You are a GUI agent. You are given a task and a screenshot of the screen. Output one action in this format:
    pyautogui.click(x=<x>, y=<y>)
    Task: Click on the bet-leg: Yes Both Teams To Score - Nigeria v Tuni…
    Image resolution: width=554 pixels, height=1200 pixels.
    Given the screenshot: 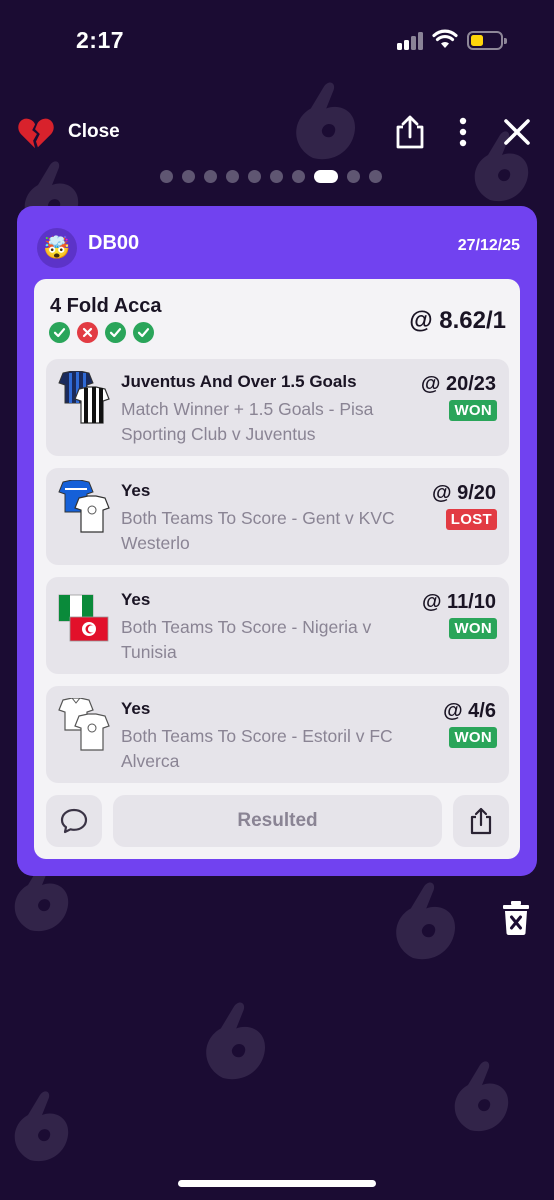 What is the action you would take?
    pyautogui.click(x=277, y=625)
    